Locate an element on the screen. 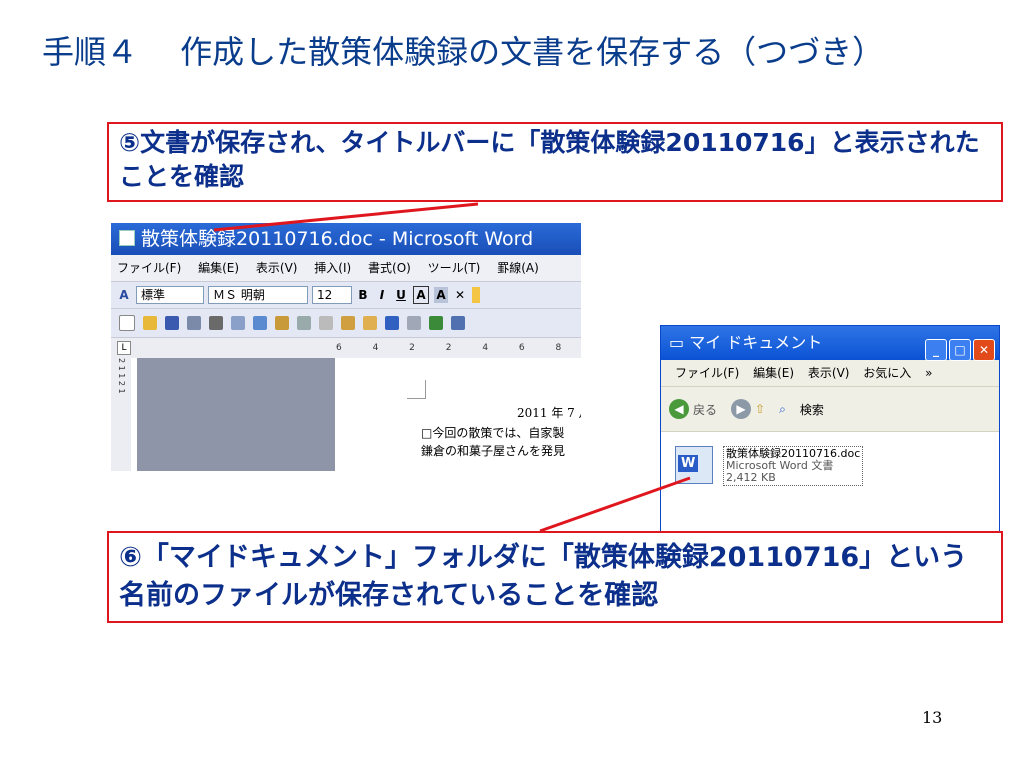  pointer-line-file is located at coordinates (615, 504).